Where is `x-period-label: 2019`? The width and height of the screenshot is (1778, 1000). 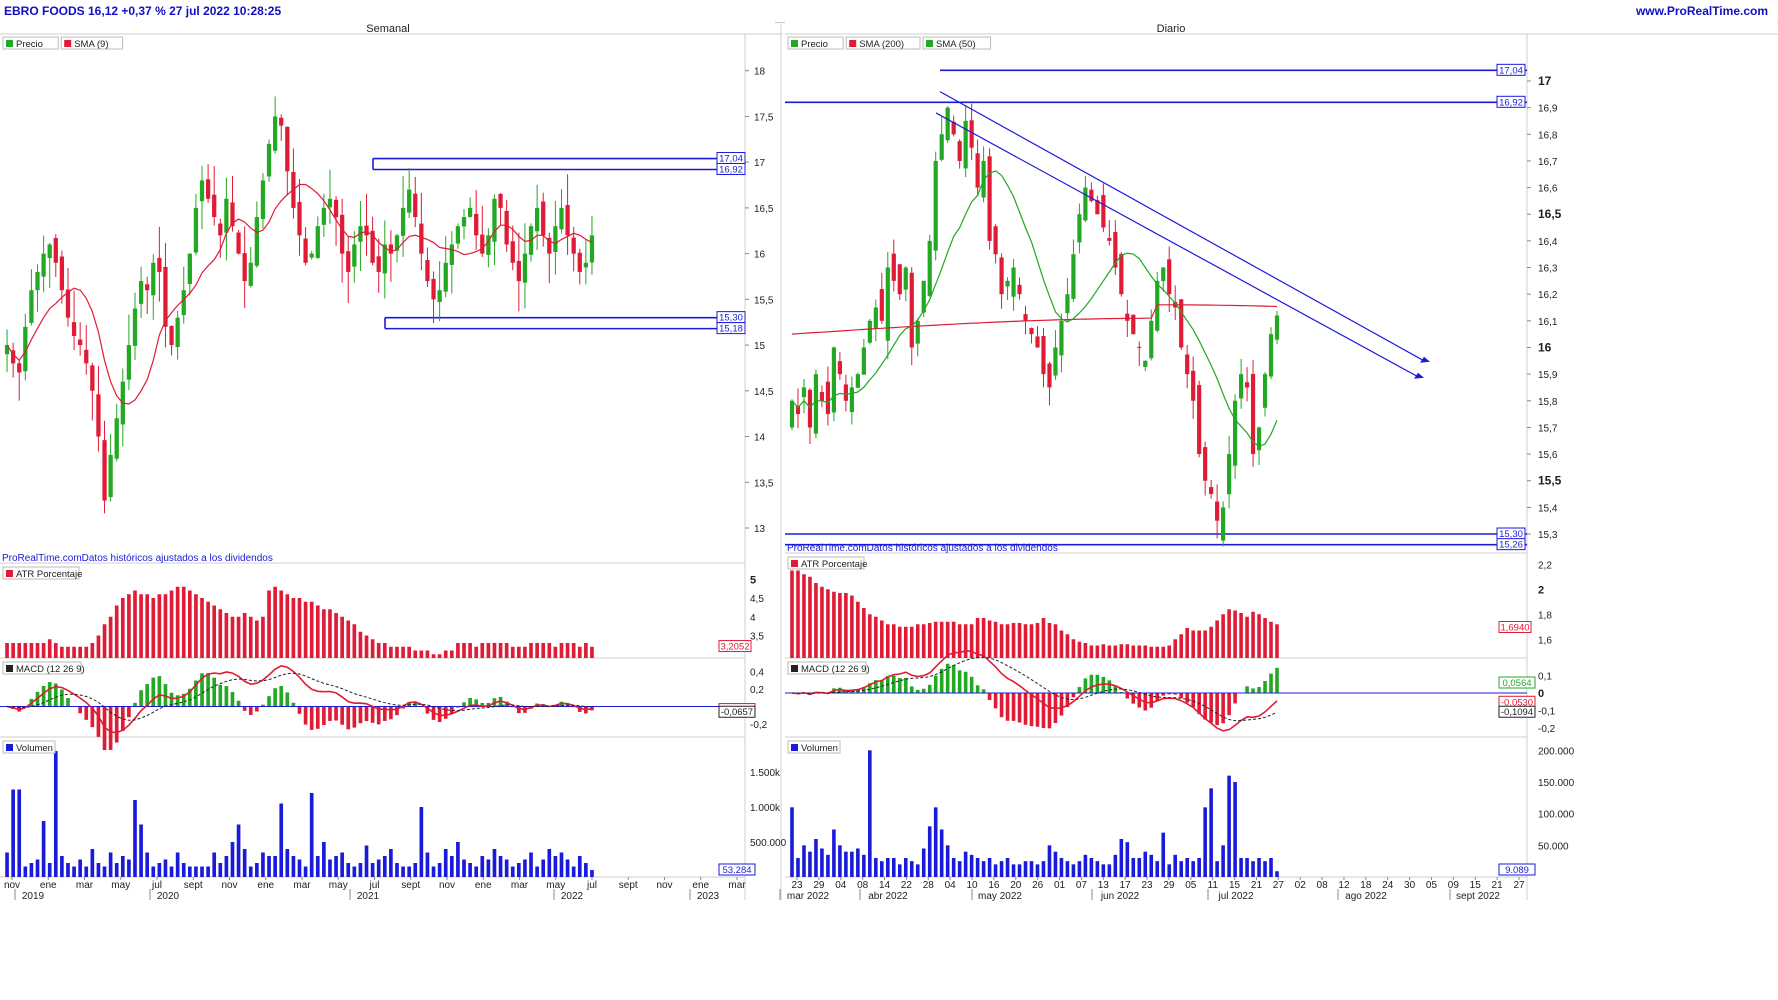
x-period-label: 2019 is located at coordinates (33, 896).